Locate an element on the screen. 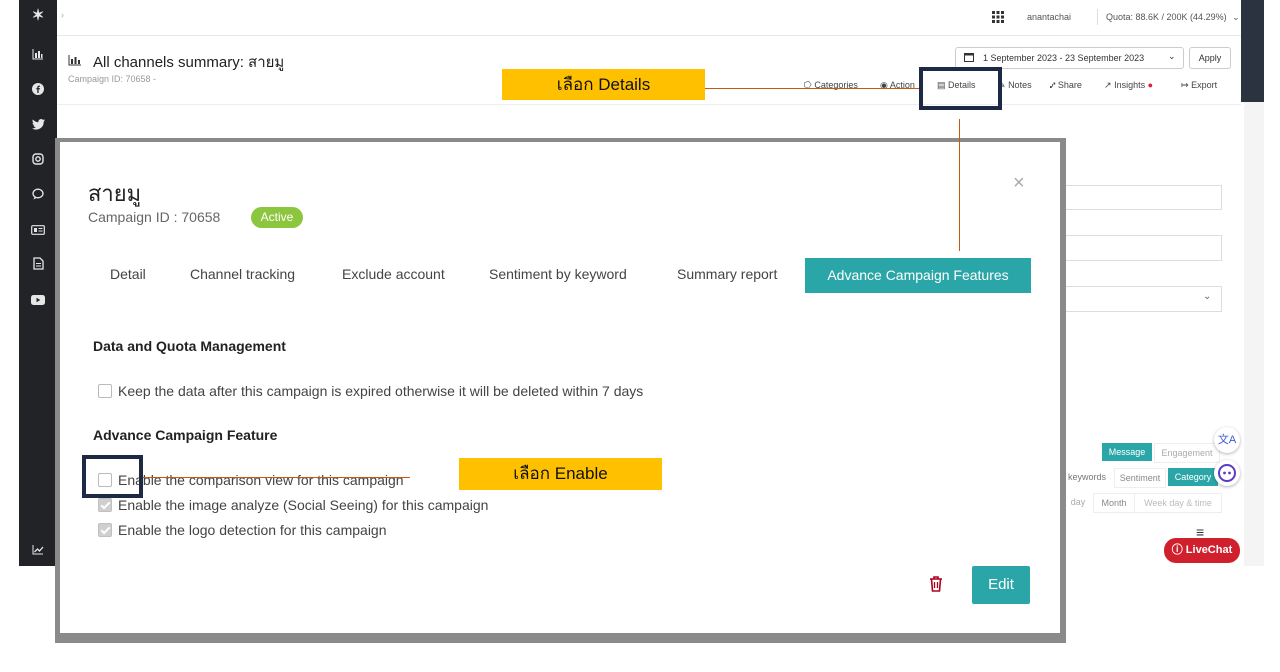 The width and height of the screenshot is (1280, 672). share-icon: ⑇ is located at coordinates (1053, 85).